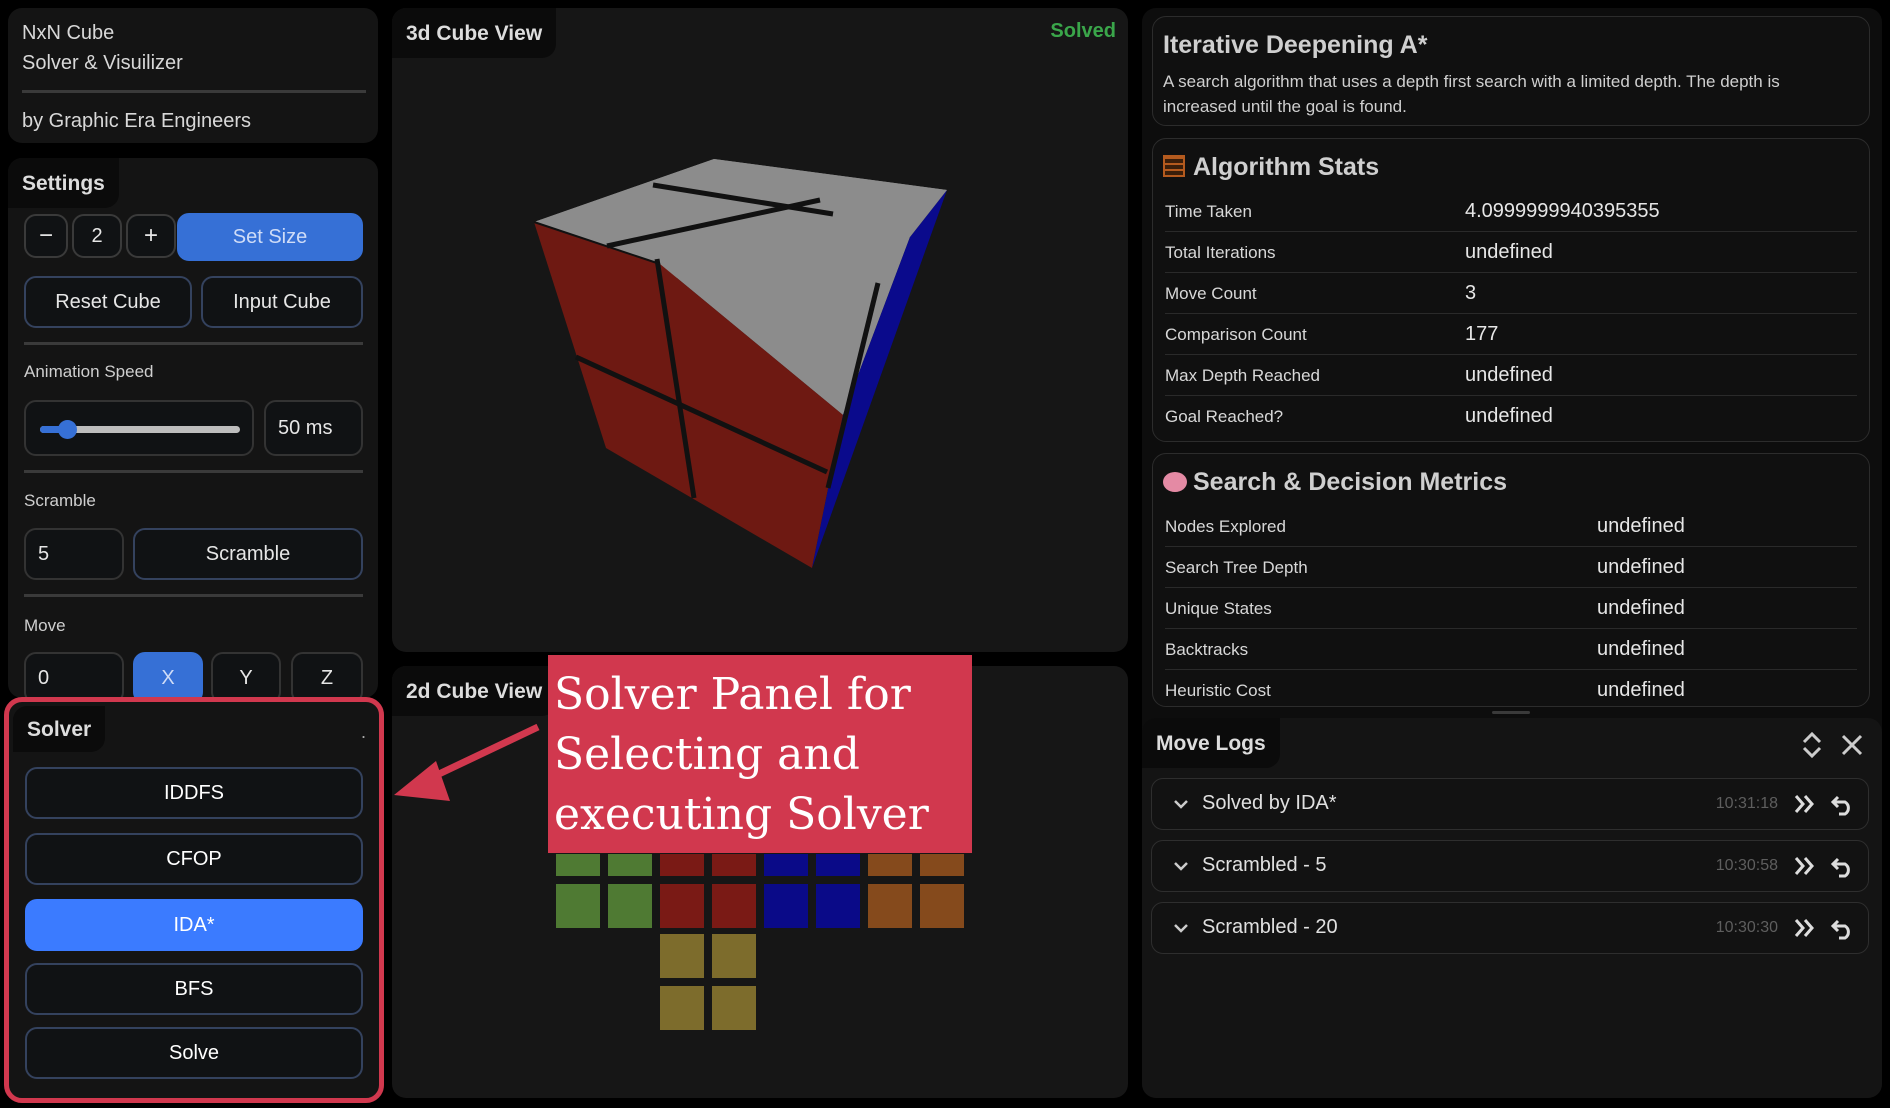 The image size is (1890, 1108). Describe the element at coordinates (732, 694) in the screenshot. I see `annotation-line-1: Solver Panel for` at that location.